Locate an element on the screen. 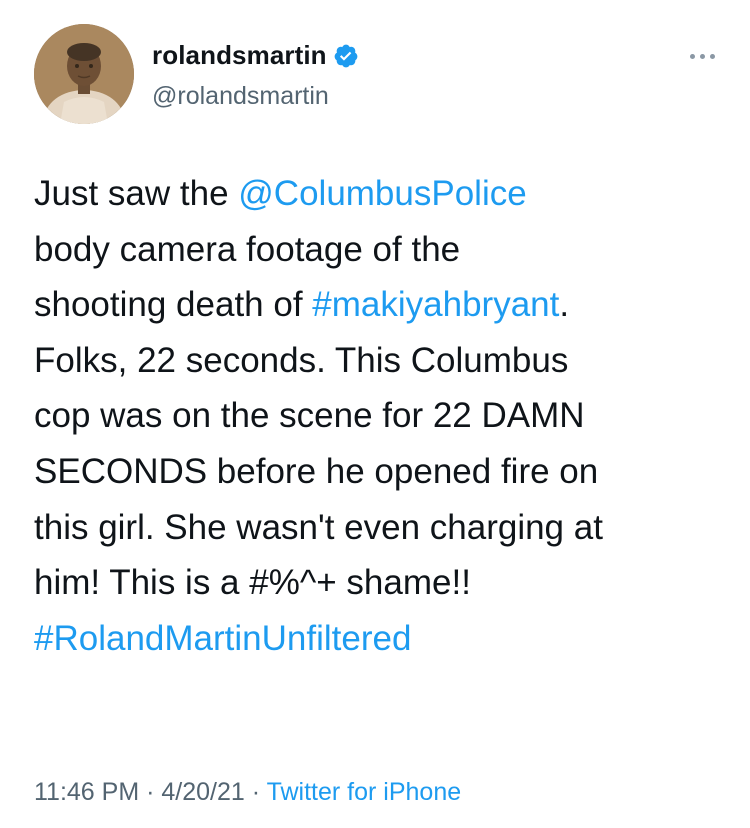  more-horizontal-icon is located at coordinates (702, 56).